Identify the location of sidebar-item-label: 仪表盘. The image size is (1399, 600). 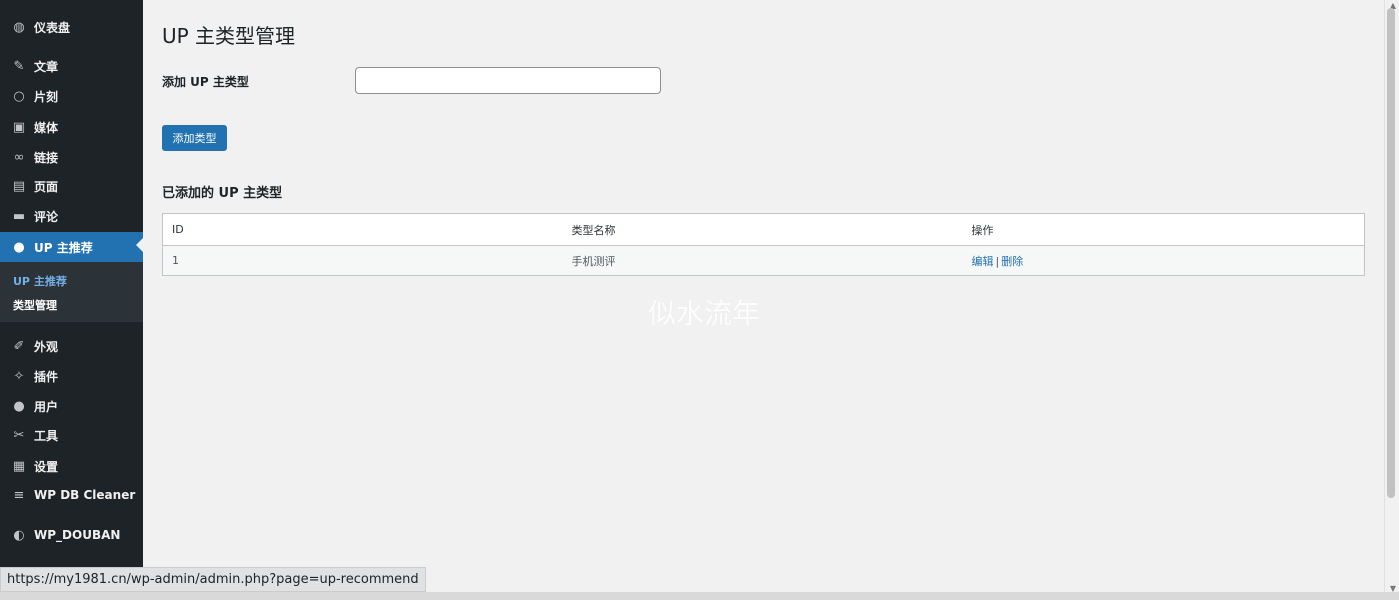
(52, 27).